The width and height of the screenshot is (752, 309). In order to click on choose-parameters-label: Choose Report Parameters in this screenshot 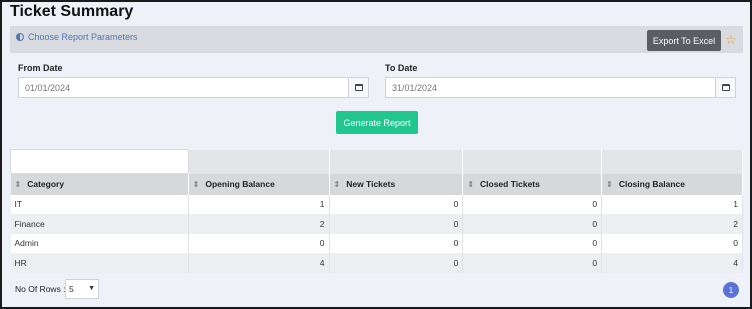, I will do `click(83, 37)`.